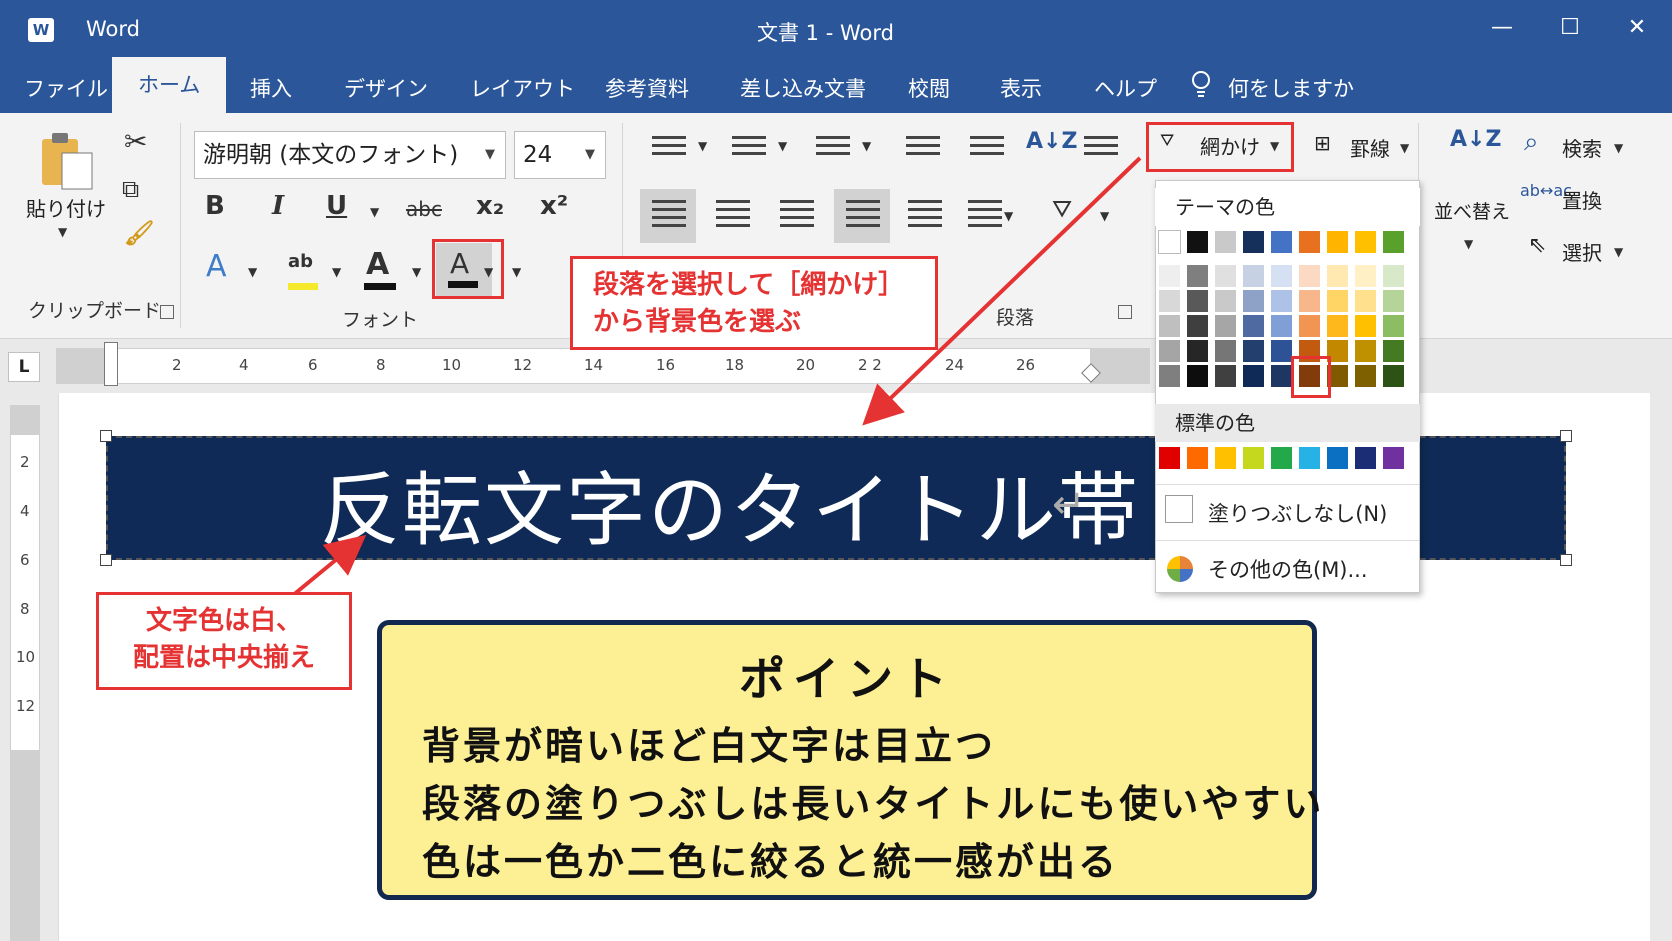  What do you see at coordinates (987, 145) in the screenshot?
I see `increase-indent-icon` at bounding box center [987, 145].